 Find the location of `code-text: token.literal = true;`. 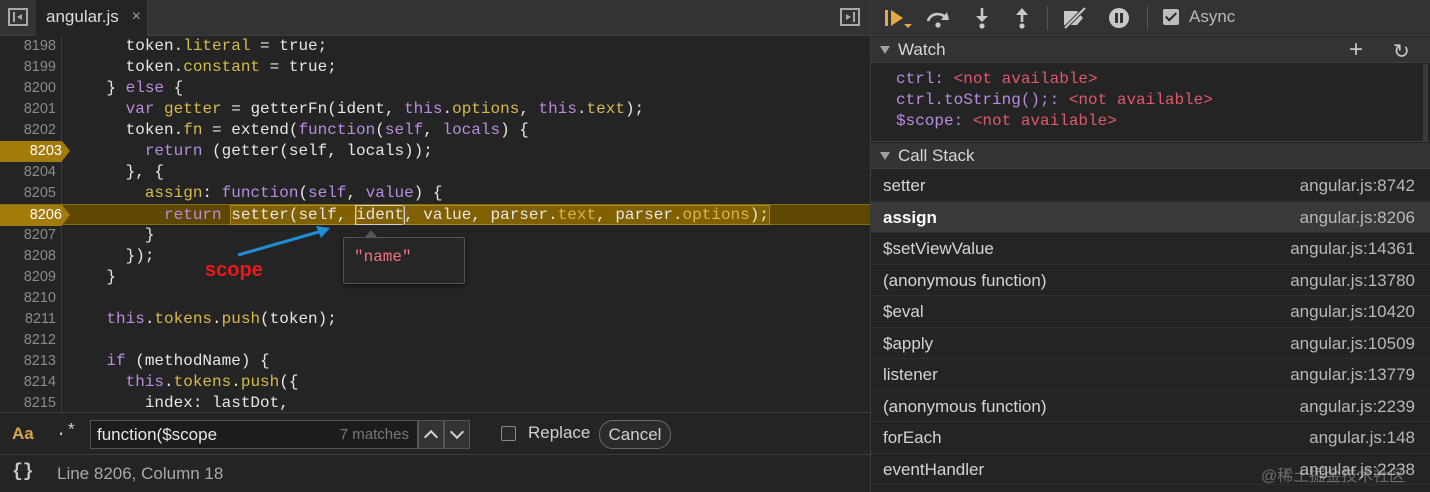

code-text: token.literal = true; is located at coordinates (198, 46).